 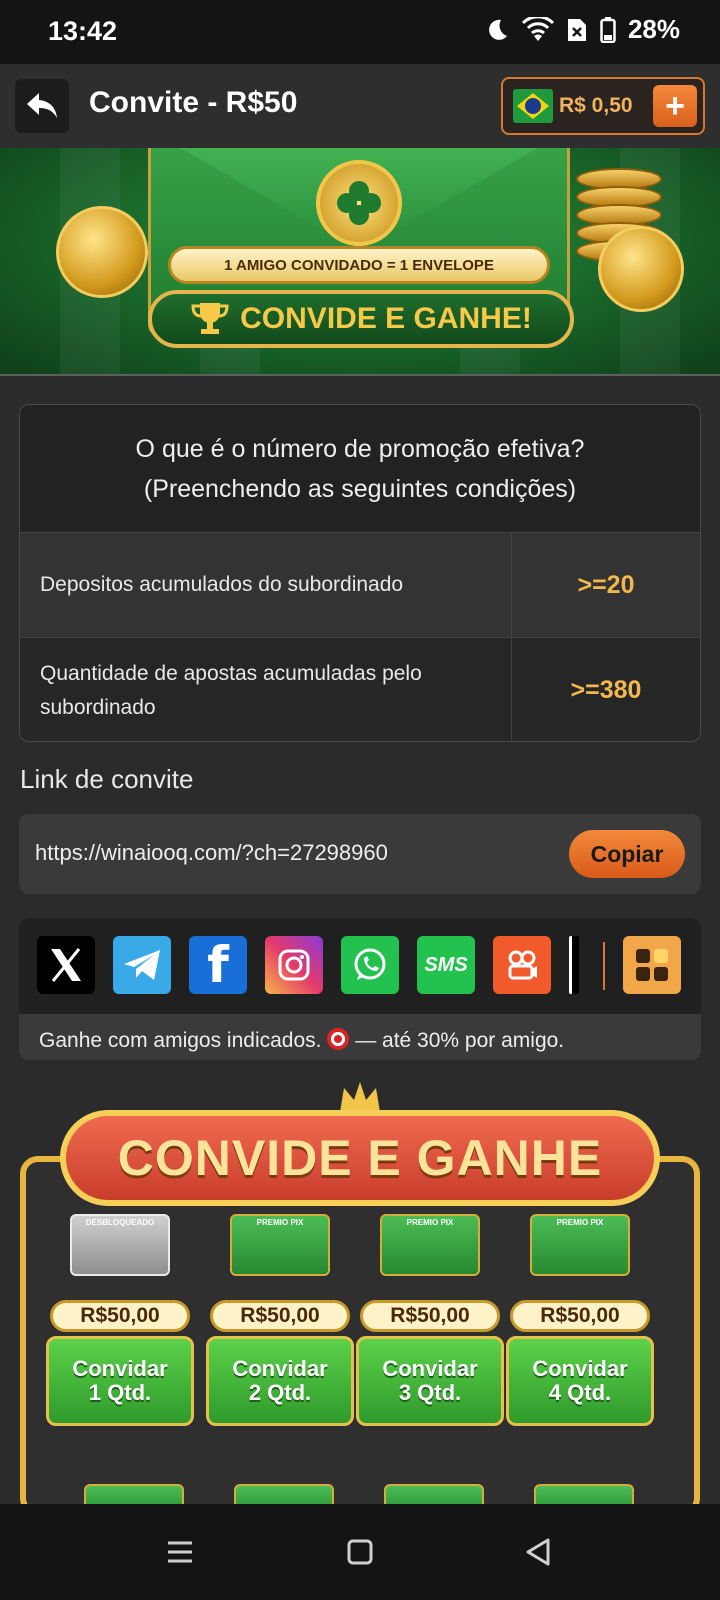 I want to click on system-nav-bar, so click(x=360, y=1552).